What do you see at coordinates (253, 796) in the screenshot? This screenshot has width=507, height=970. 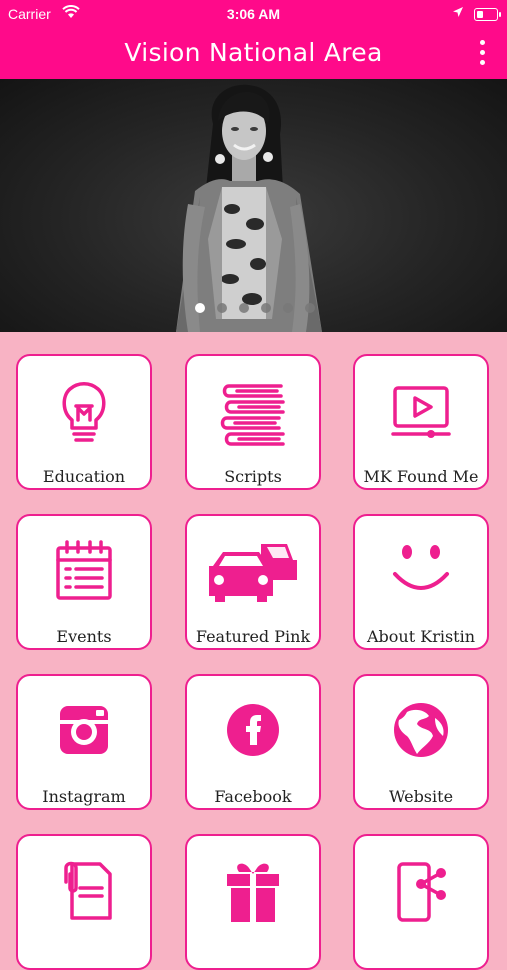 I see `tile-label: Facebook` at bounding box center [253, 796].